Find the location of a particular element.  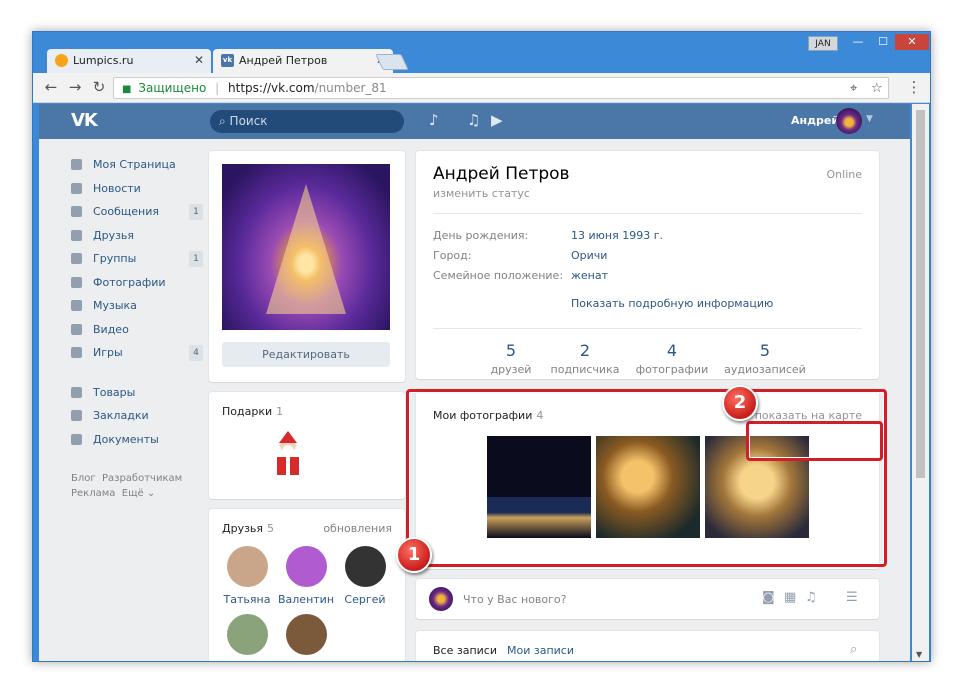

sidebar-item-news: Новости is located at coordinates (134, 189).